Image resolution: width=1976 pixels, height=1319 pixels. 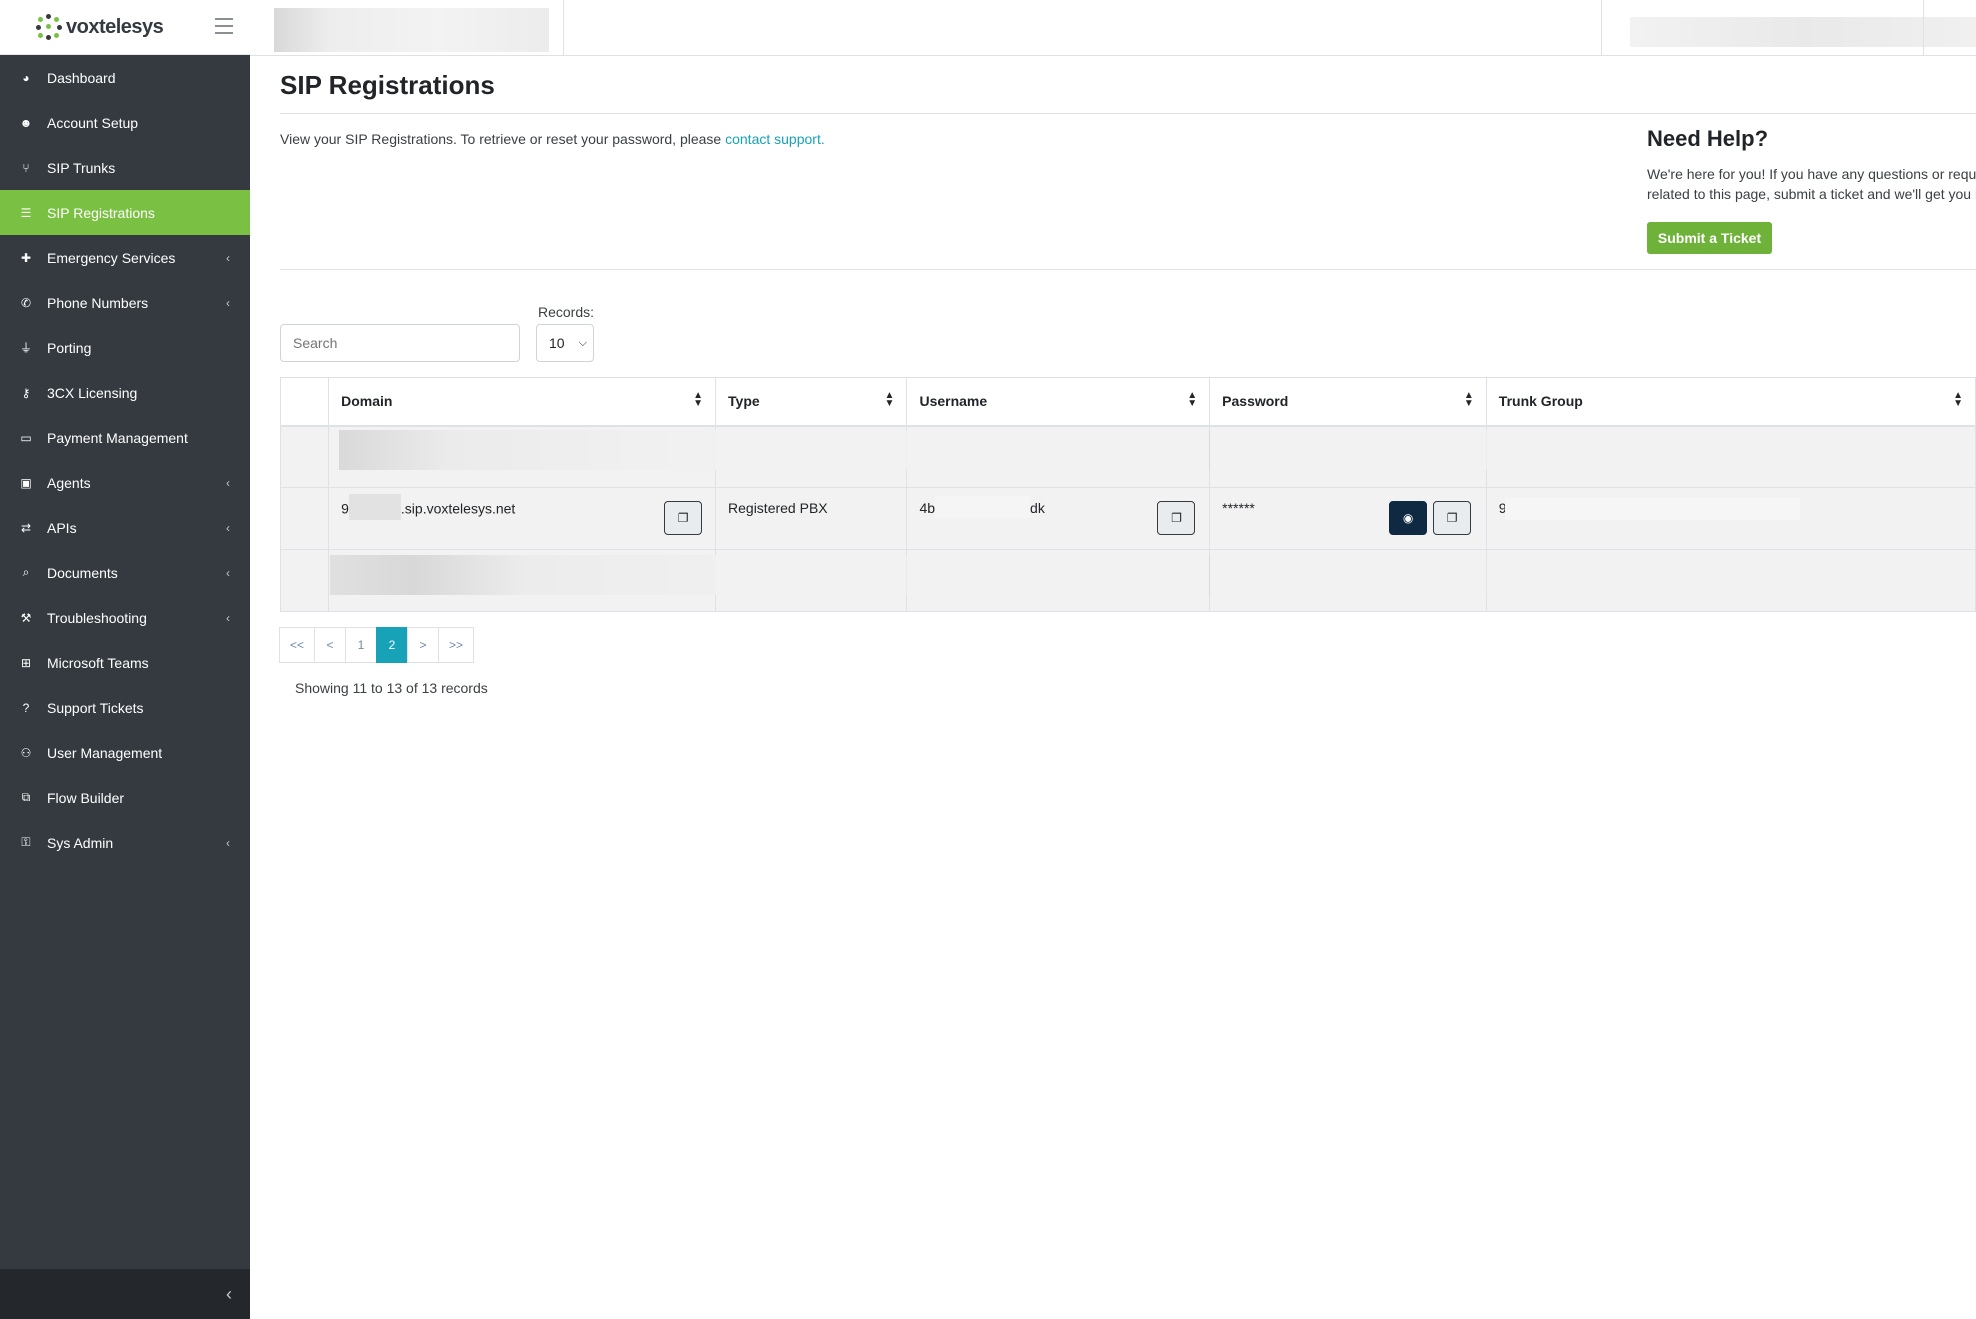 What do you see at coordinates (98, 662) in the screenshot?
I see `sidebar-item-label: Microsoft Teams` at bounding box center [98, 662].